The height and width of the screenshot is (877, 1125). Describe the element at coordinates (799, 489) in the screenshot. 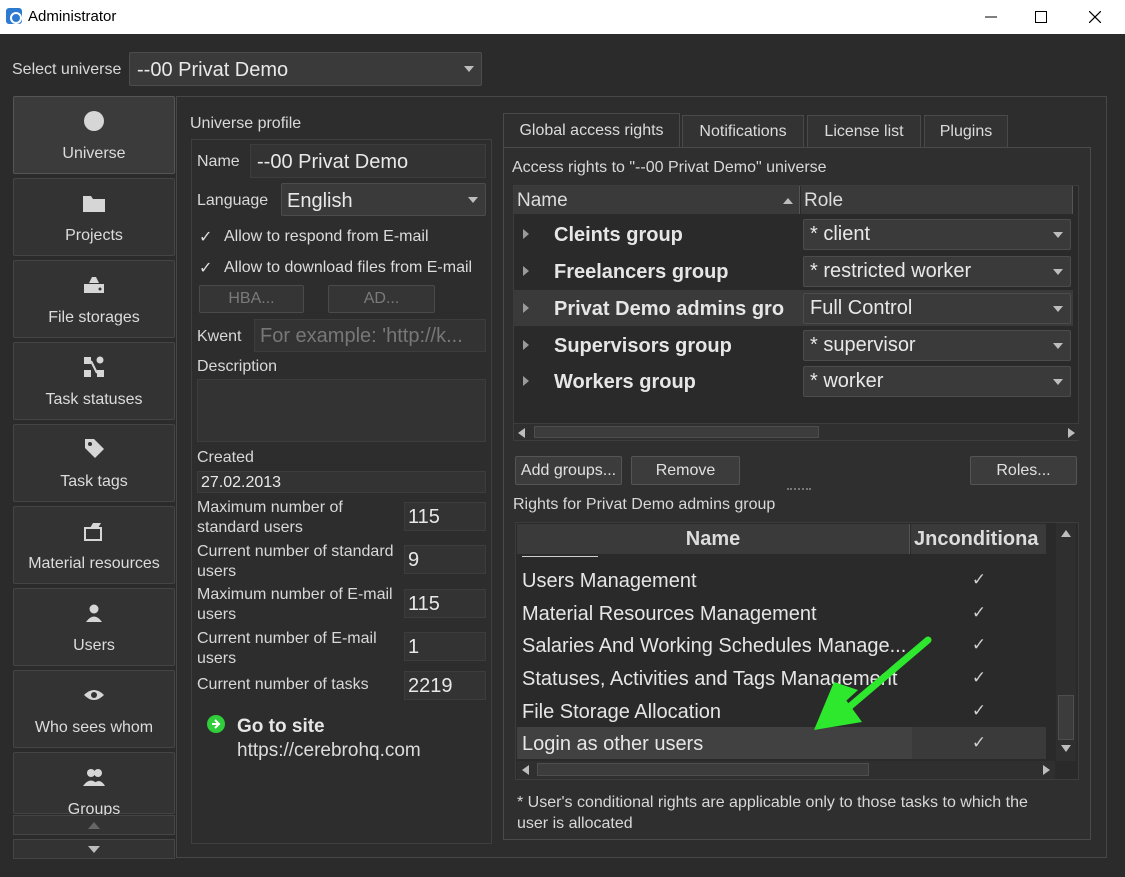

I see `splitter-handle` at that location.